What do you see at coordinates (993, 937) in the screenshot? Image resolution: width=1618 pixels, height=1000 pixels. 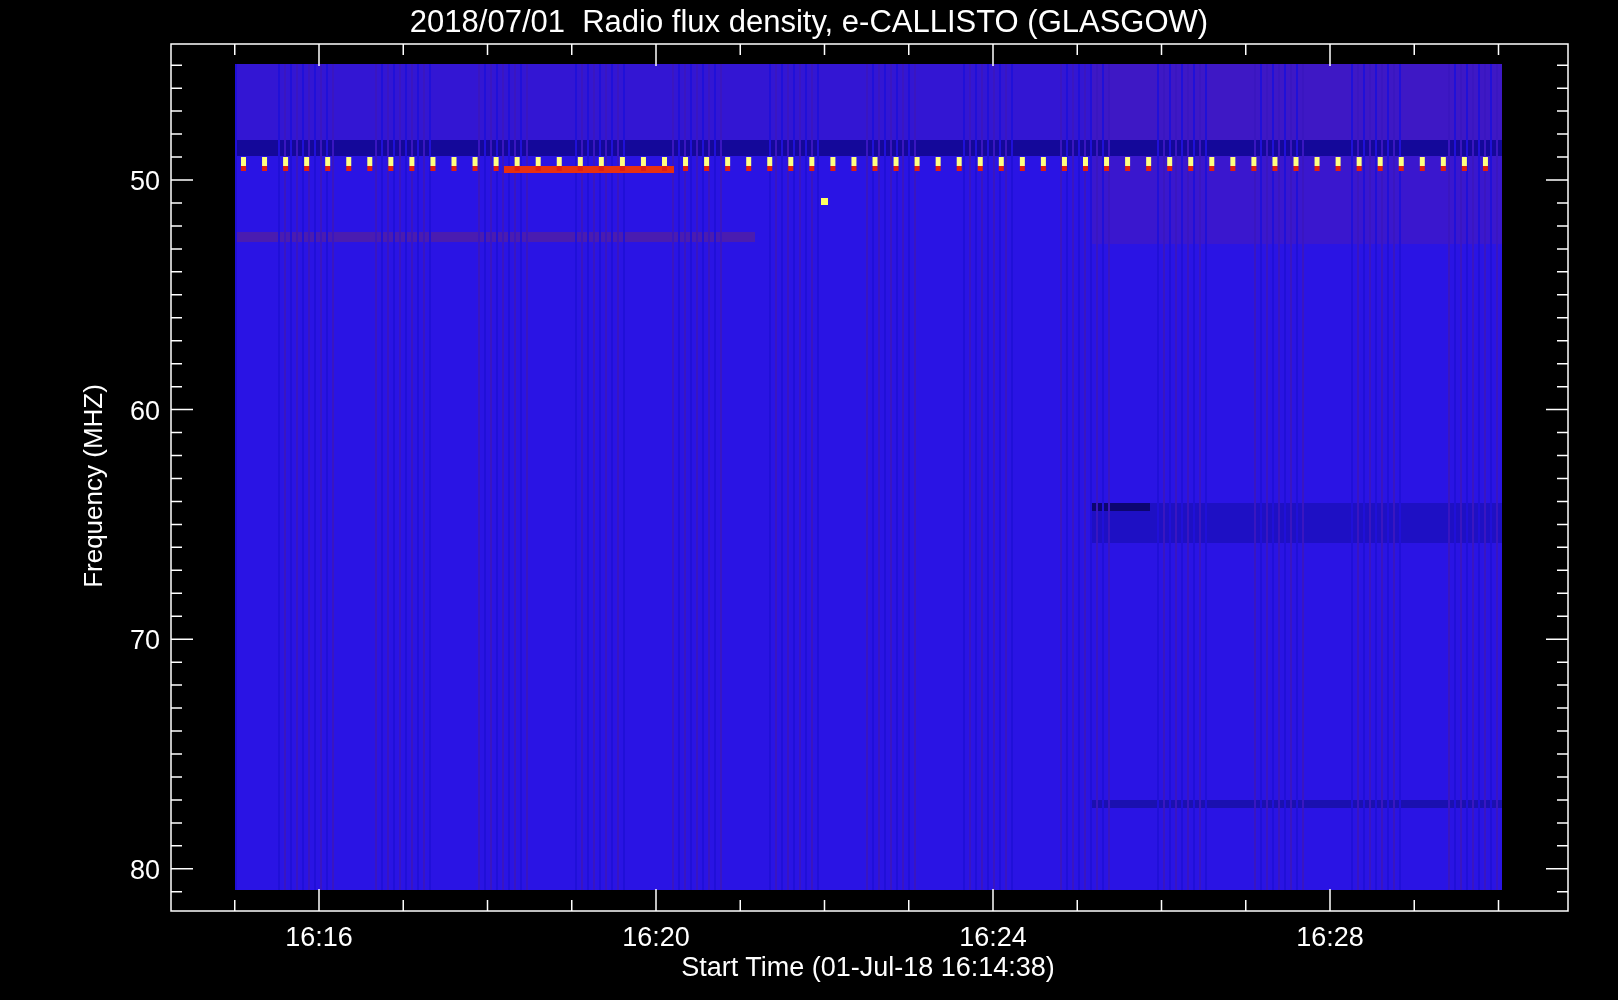 I see `tick-label: 16:24` at bounding box center [993, 937].